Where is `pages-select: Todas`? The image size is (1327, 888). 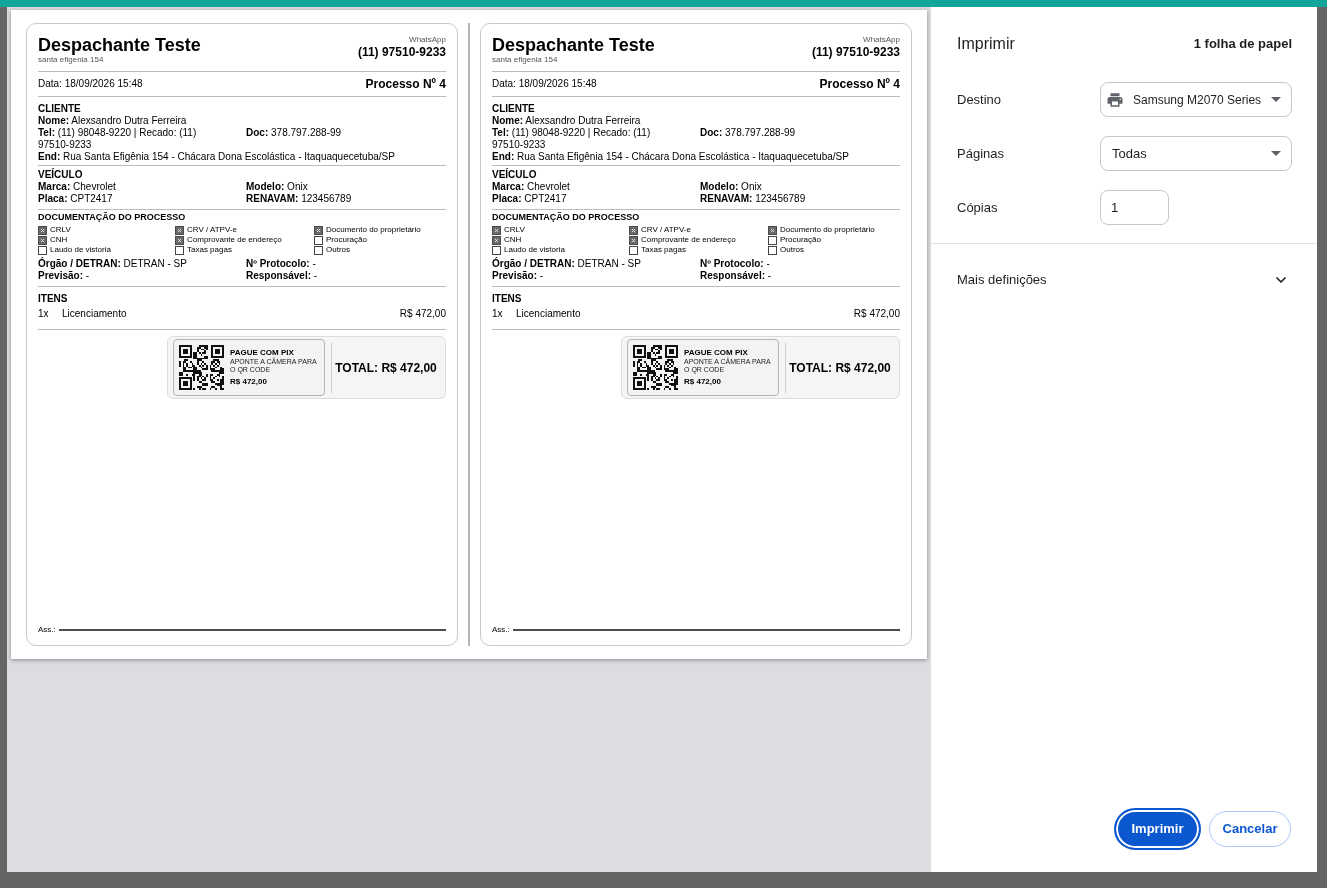 pages-select: Todas is located at coordinates (1196, 153).